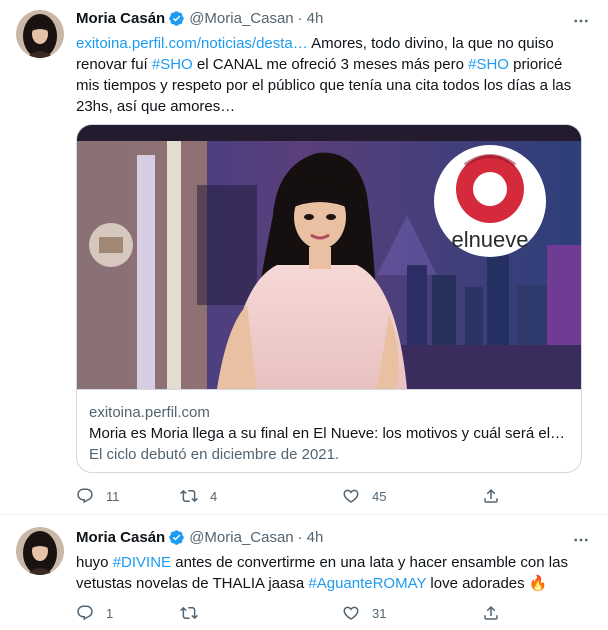 Image resolution: width=608 pixels, height=630 pixels. What do you see at coordinates (110, 613) in the screenshot?
I see `reply-count: 1` at bounding box center [110, 613].